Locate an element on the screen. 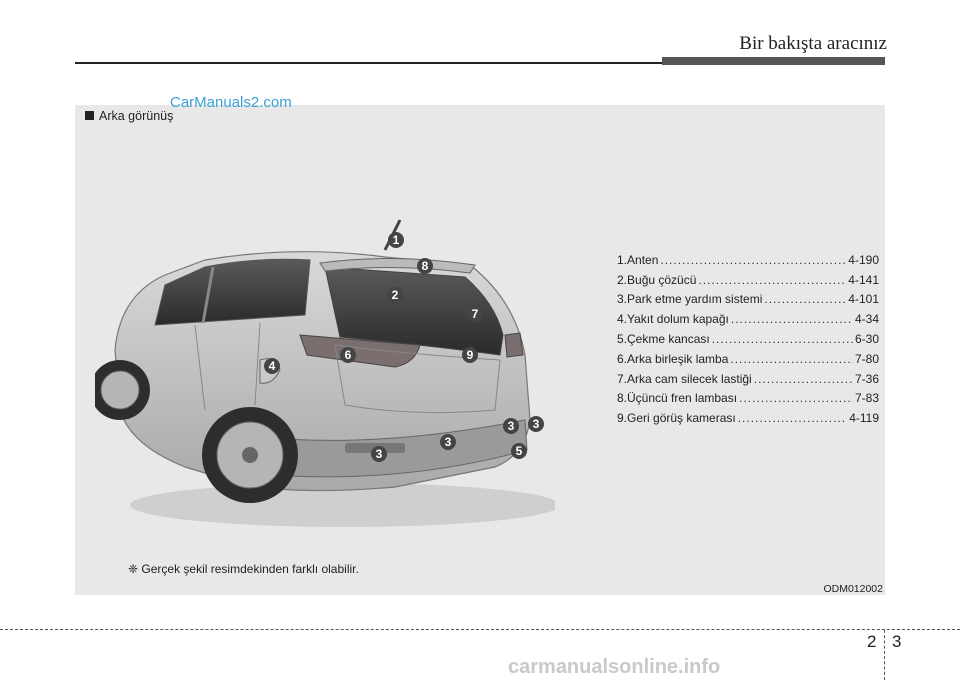  figure-code: ODM012002 is located at coordinates (853, 589).